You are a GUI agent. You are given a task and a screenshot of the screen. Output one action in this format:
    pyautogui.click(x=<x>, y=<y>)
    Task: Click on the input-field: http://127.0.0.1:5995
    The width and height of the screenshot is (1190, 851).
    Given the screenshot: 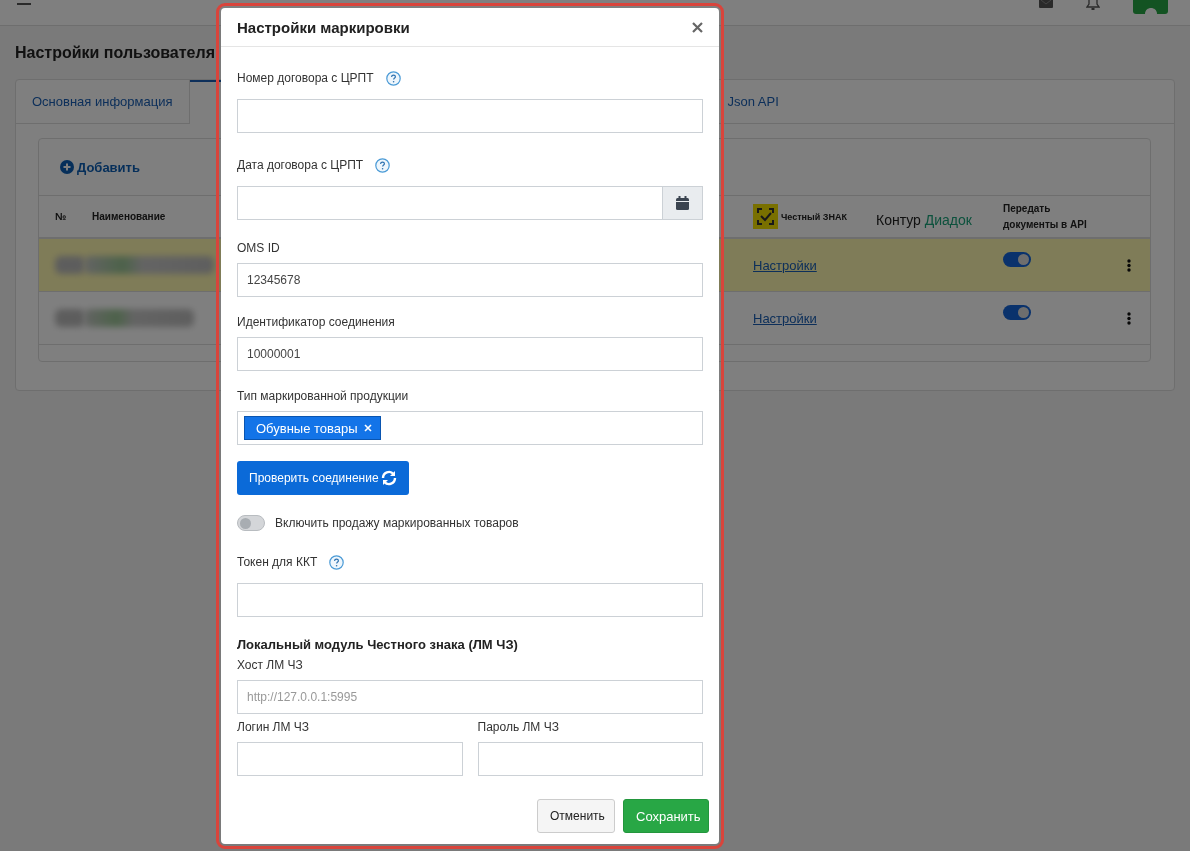 What is the action you would take?
    pyautogui.click(x=470, y=697)
    